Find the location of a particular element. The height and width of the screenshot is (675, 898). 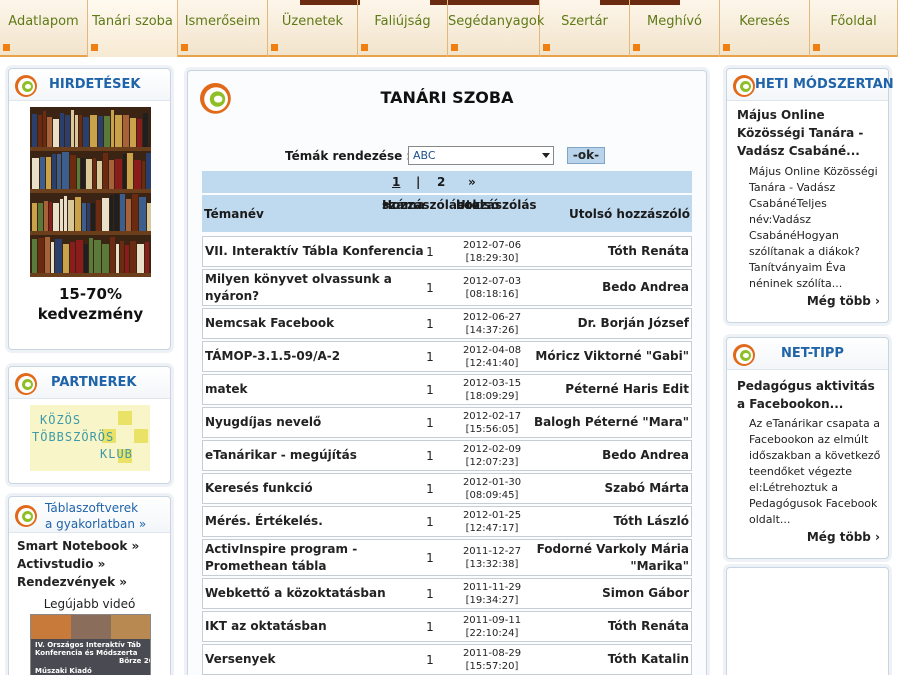

page-1-link: 1 is located at coordinates (396, 182).